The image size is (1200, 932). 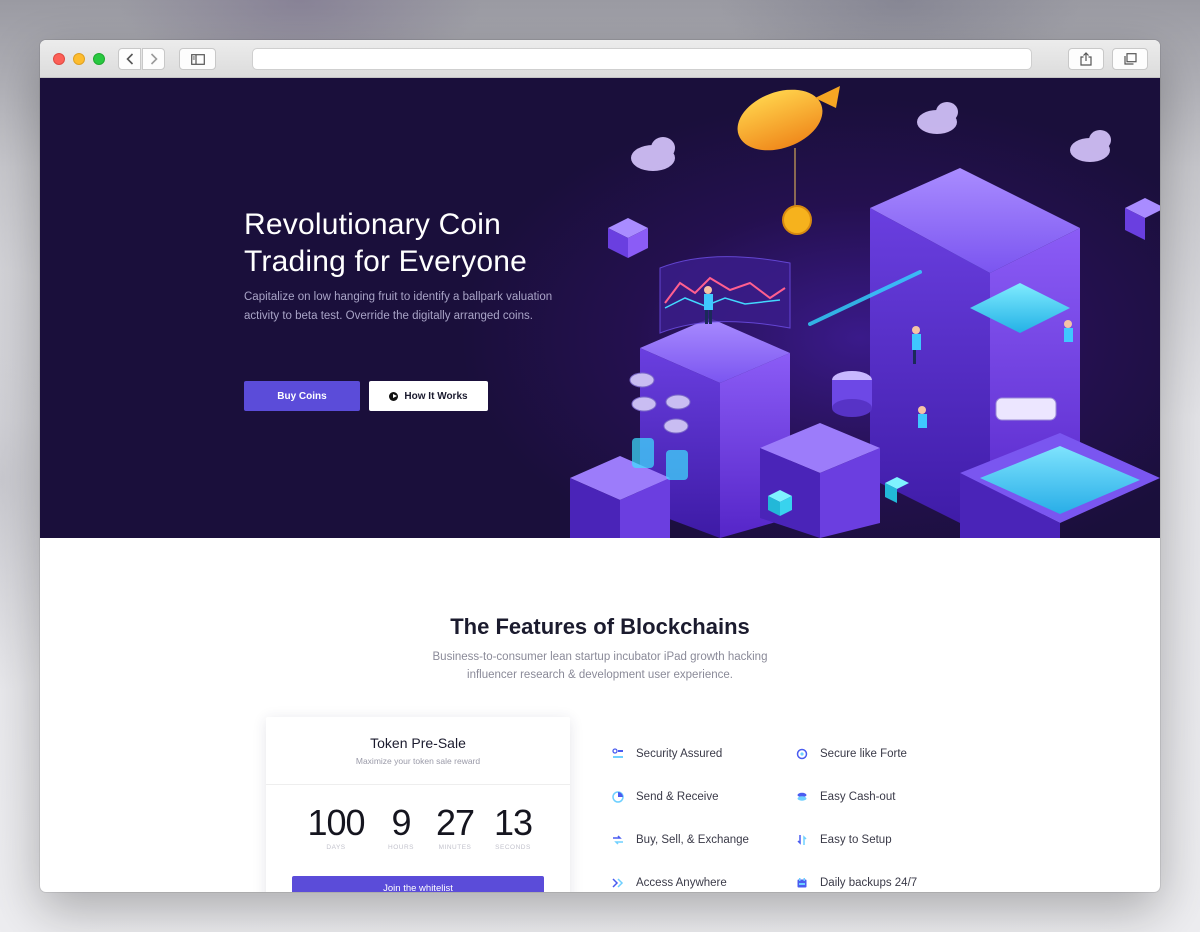 What do you see at coordinates (336, 822) in the screenshot?
I see `countdown-days-value: 100` at bounding box center [336, 822].